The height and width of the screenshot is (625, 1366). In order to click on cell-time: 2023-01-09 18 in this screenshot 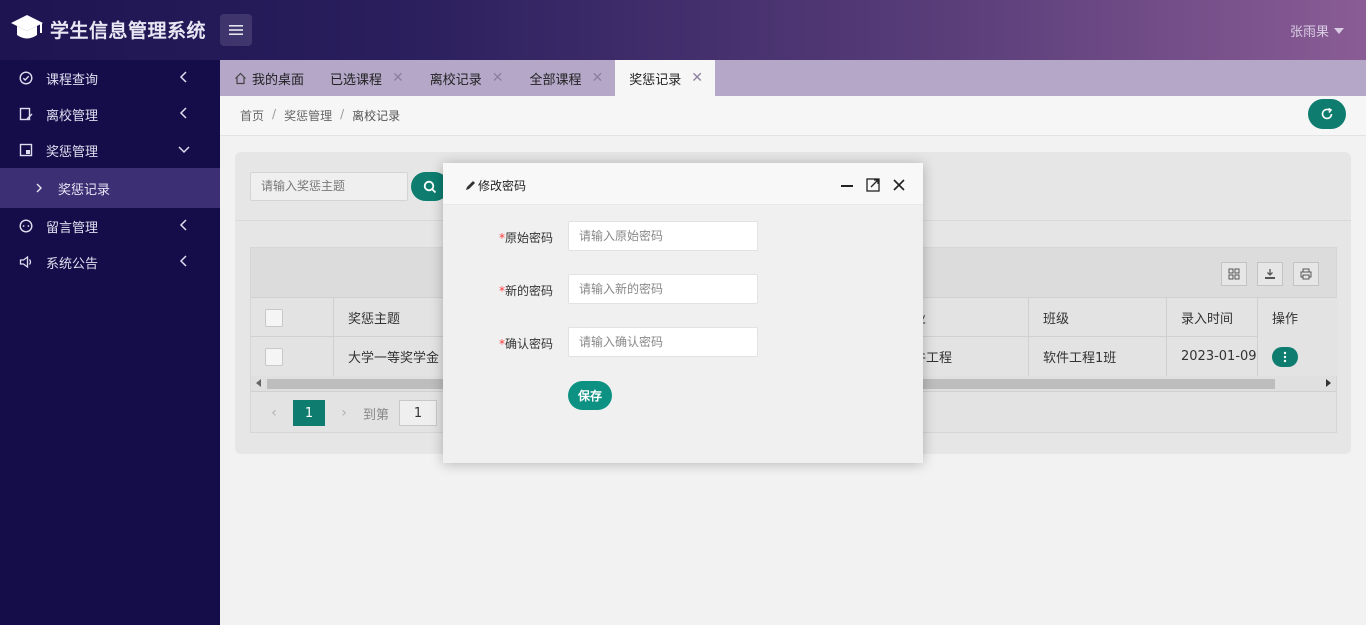, I will do `click(1211, 356)`.